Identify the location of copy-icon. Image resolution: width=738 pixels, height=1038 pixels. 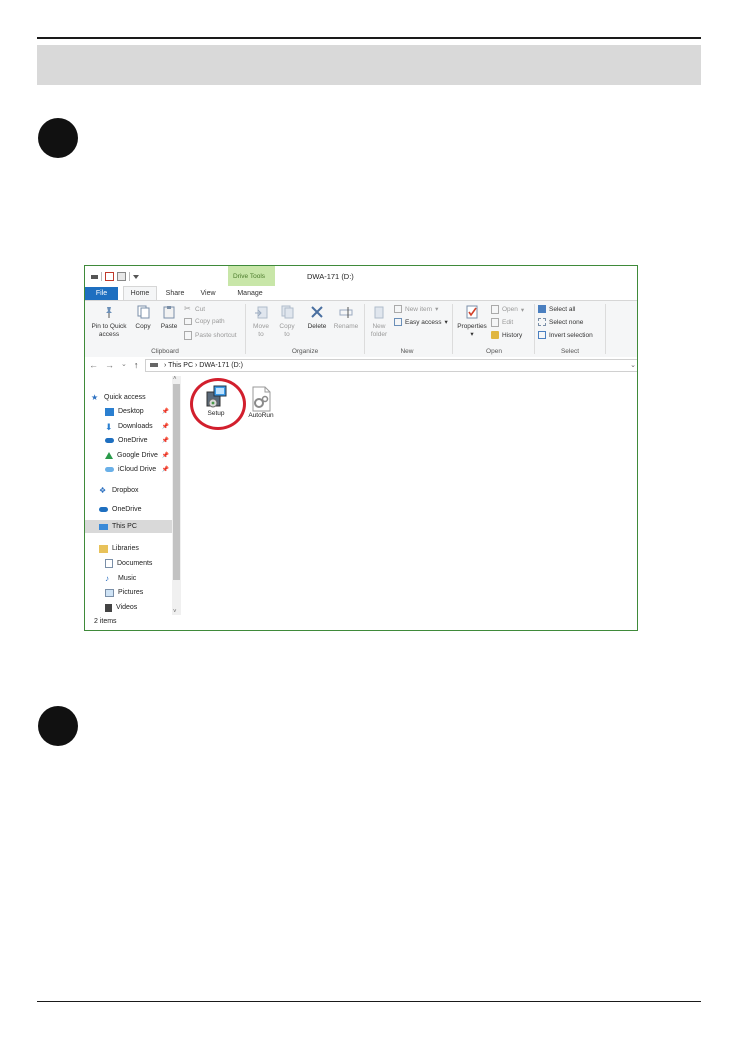
(143, 312).